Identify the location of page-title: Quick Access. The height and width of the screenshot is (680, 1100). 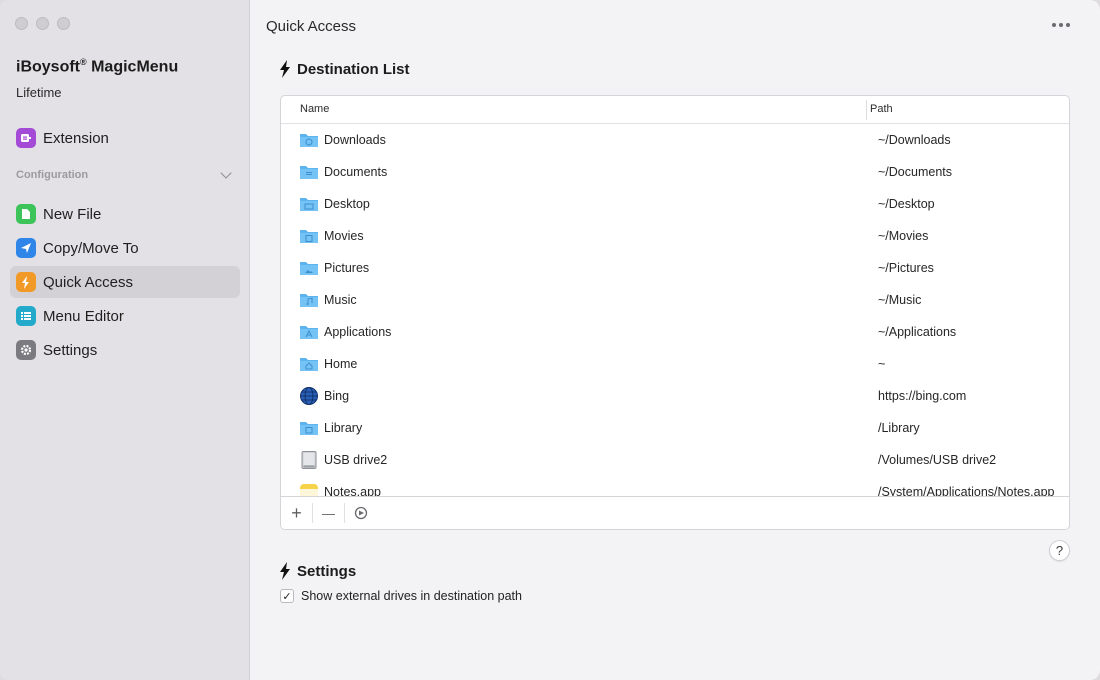
(311, 26).